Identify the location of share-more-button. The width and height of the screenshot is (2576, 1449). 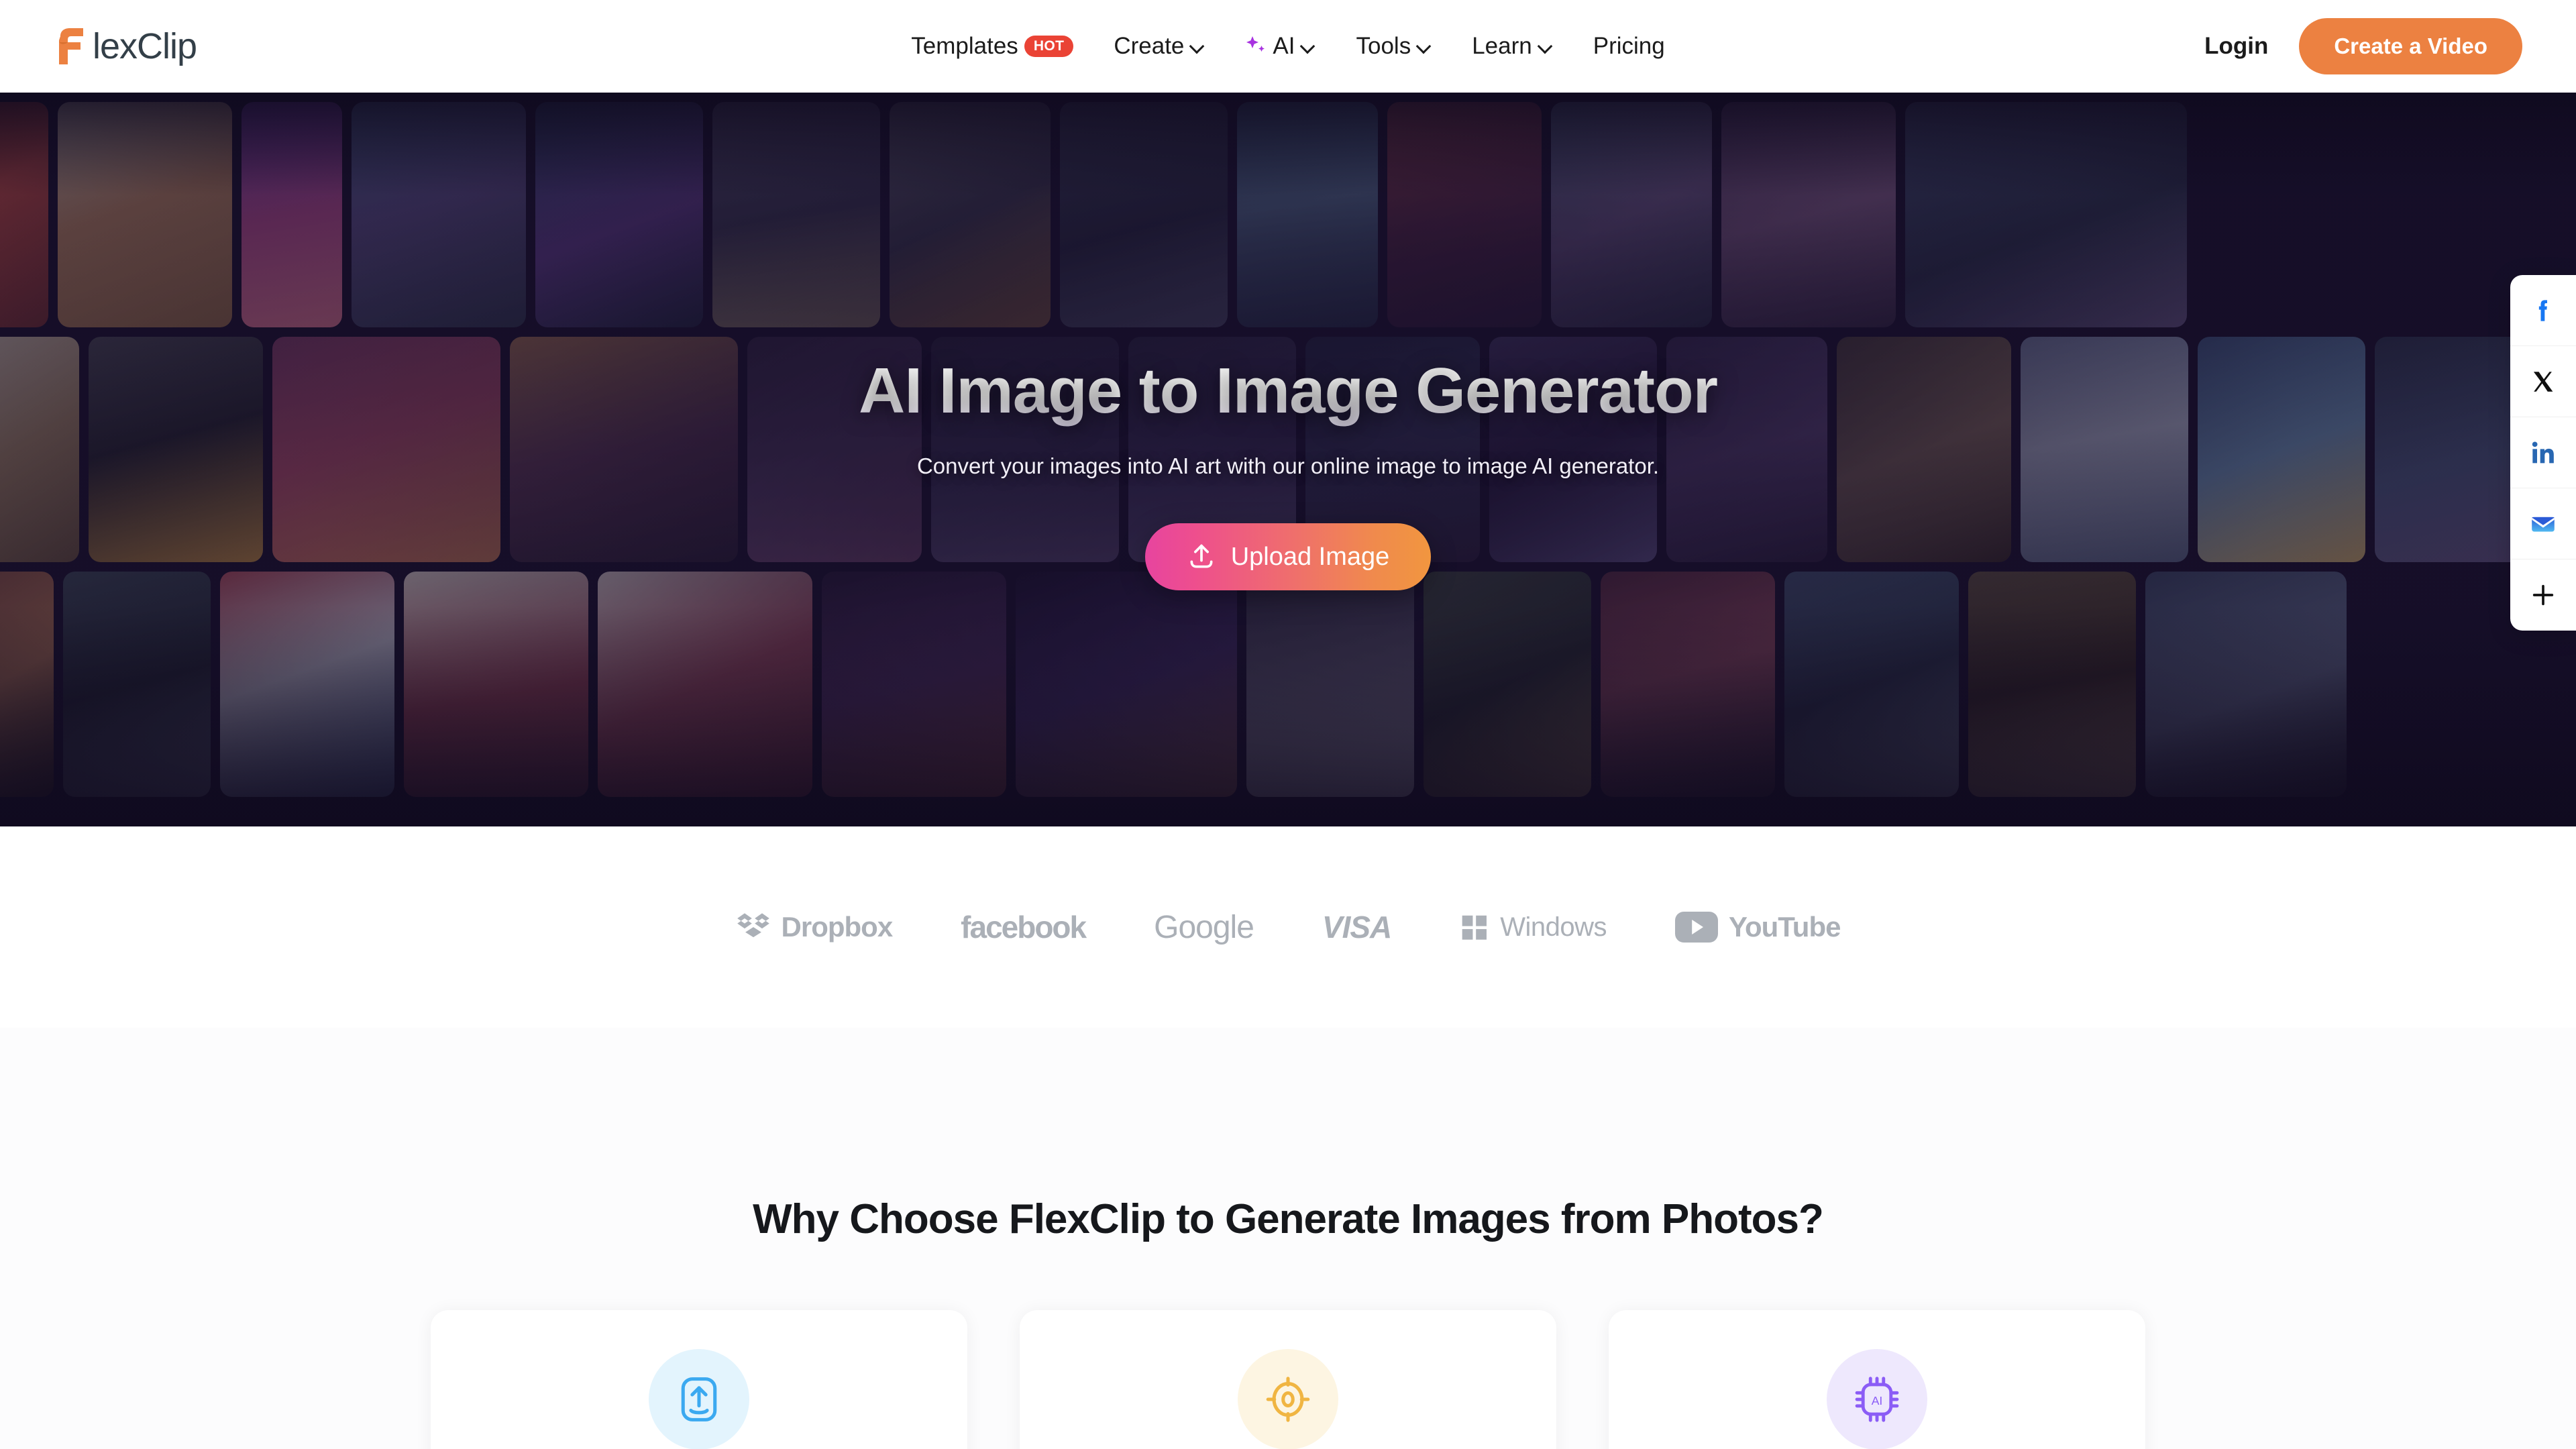
(2543, 595).